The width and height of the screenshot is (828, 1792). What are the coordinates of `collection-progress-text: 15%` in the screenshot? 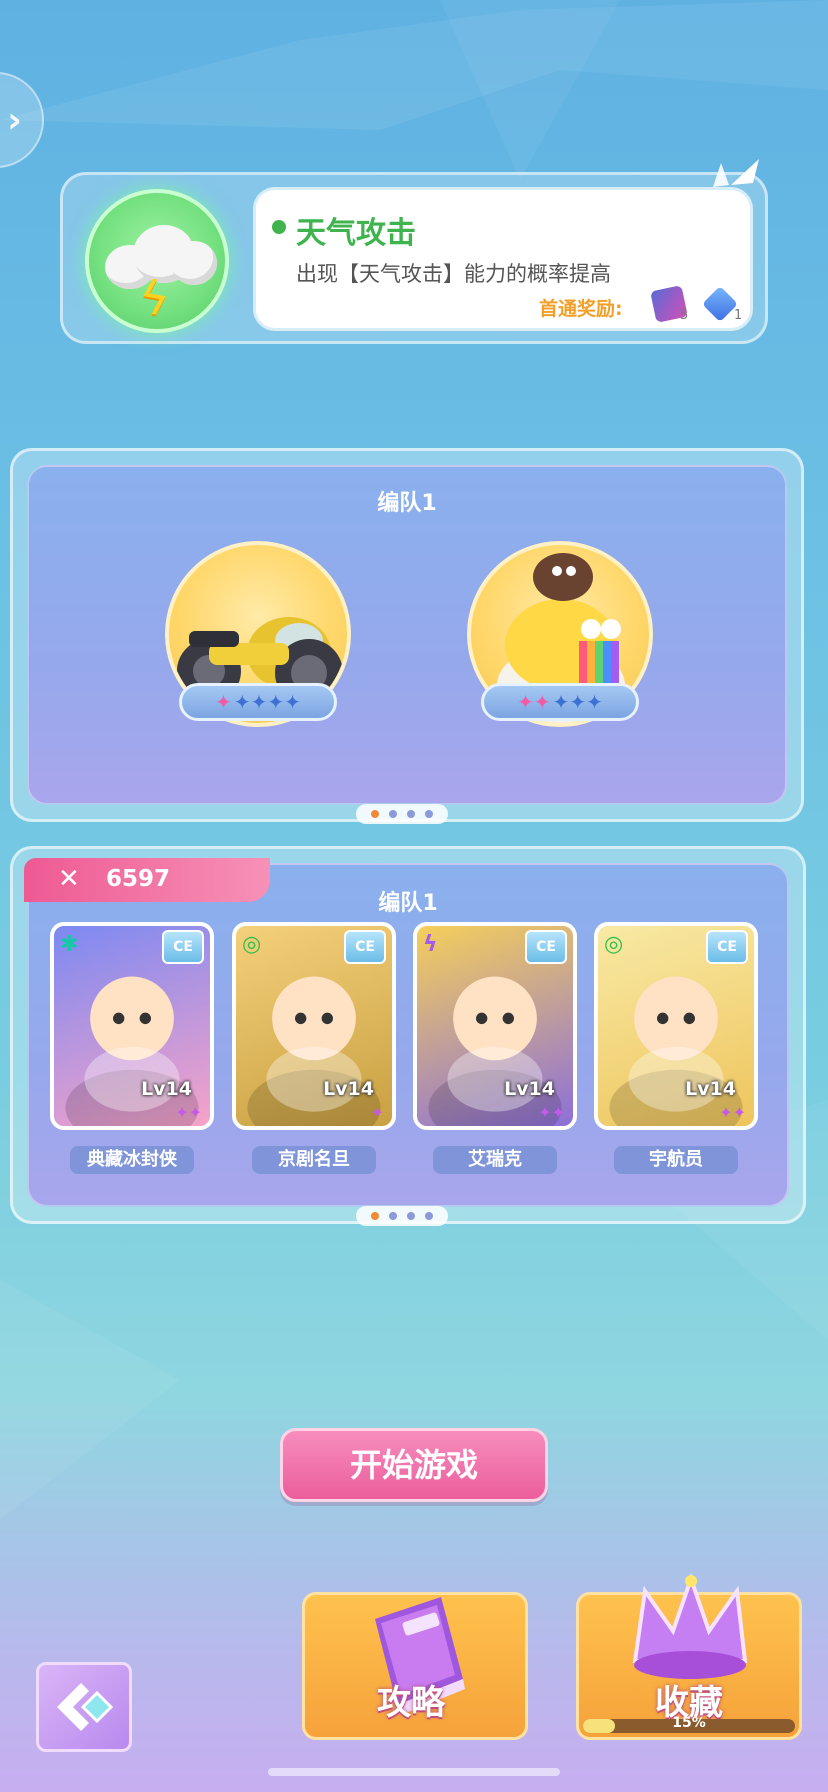 It's located at (689, 1723).